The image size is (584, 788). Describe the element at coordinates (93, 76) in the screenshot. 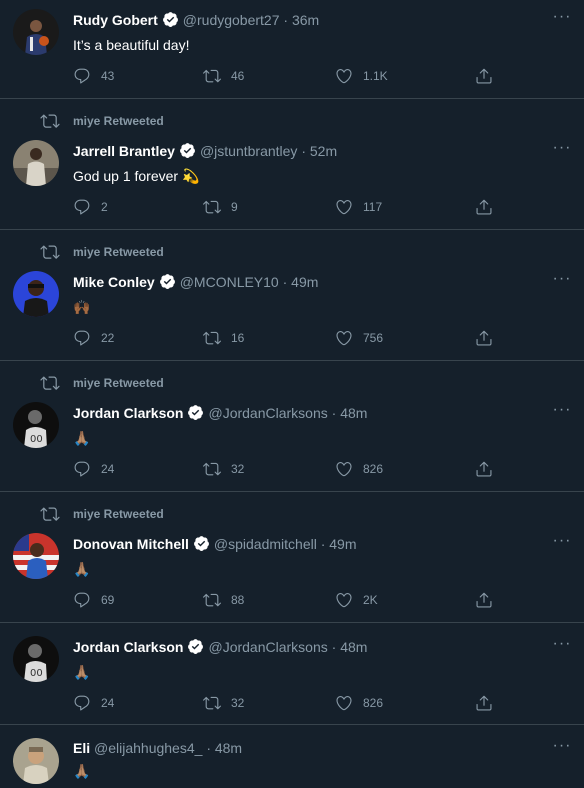

I see `reply-button: 43` at that location.